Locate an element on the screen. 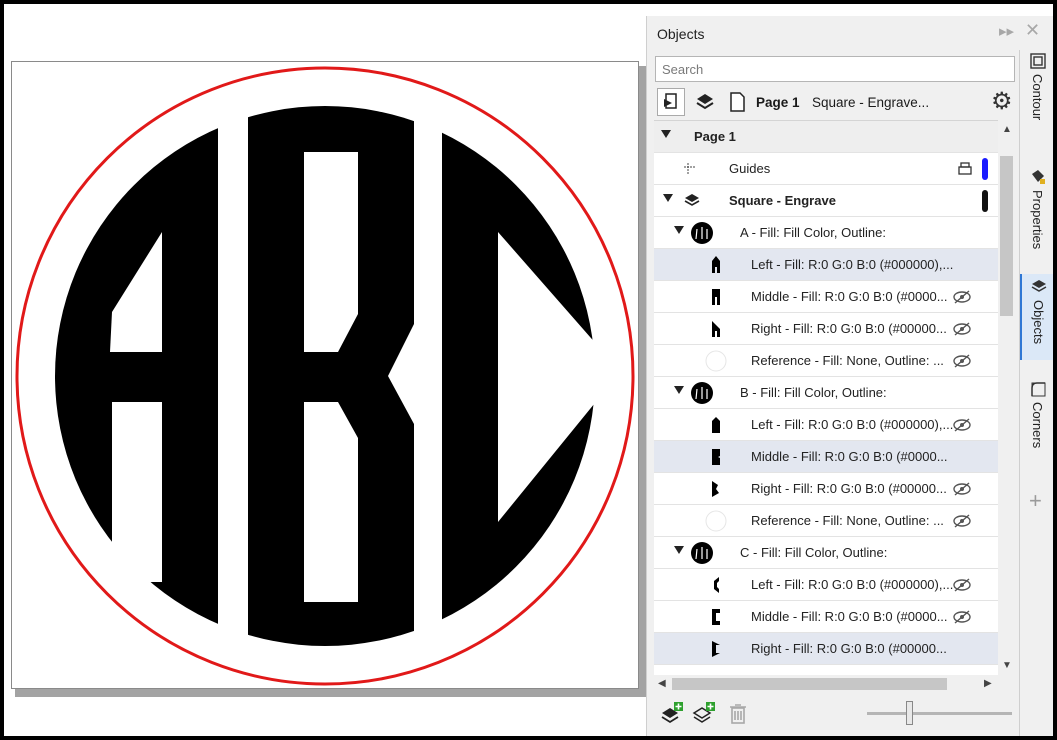 Image resolution: width=1057 pixels, height=740 pixels. gear-icon: ⚙ is located at coordinates (1002, 102).